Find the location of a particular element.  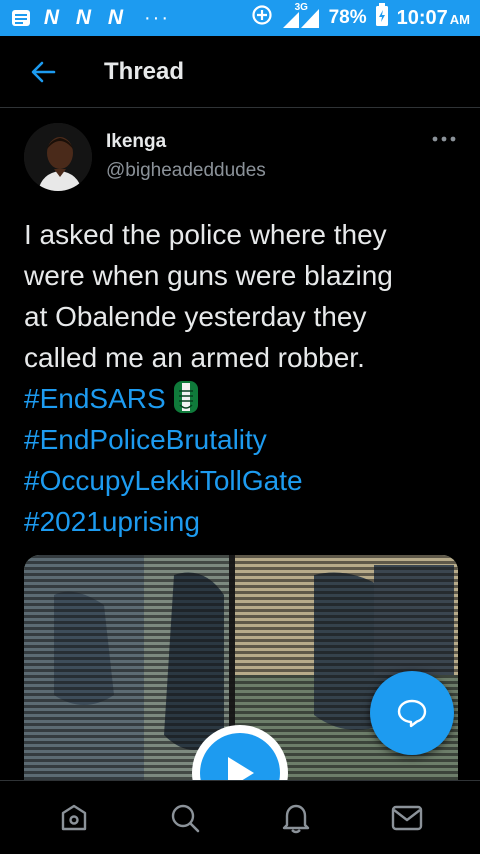

hashtag-link: #2021uprising is located at coordinates (244, 521).